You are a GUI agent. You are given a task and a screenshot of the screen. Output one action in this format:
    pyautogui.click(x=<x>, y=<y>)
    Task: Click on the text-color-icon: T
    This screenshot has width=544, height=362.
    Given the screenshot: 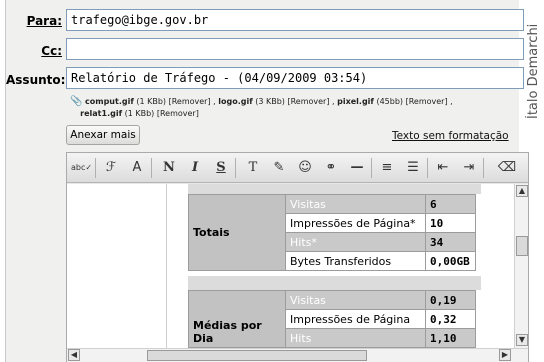 What is the action you would take?
    pyautogui.click(x=253, y=168)
    